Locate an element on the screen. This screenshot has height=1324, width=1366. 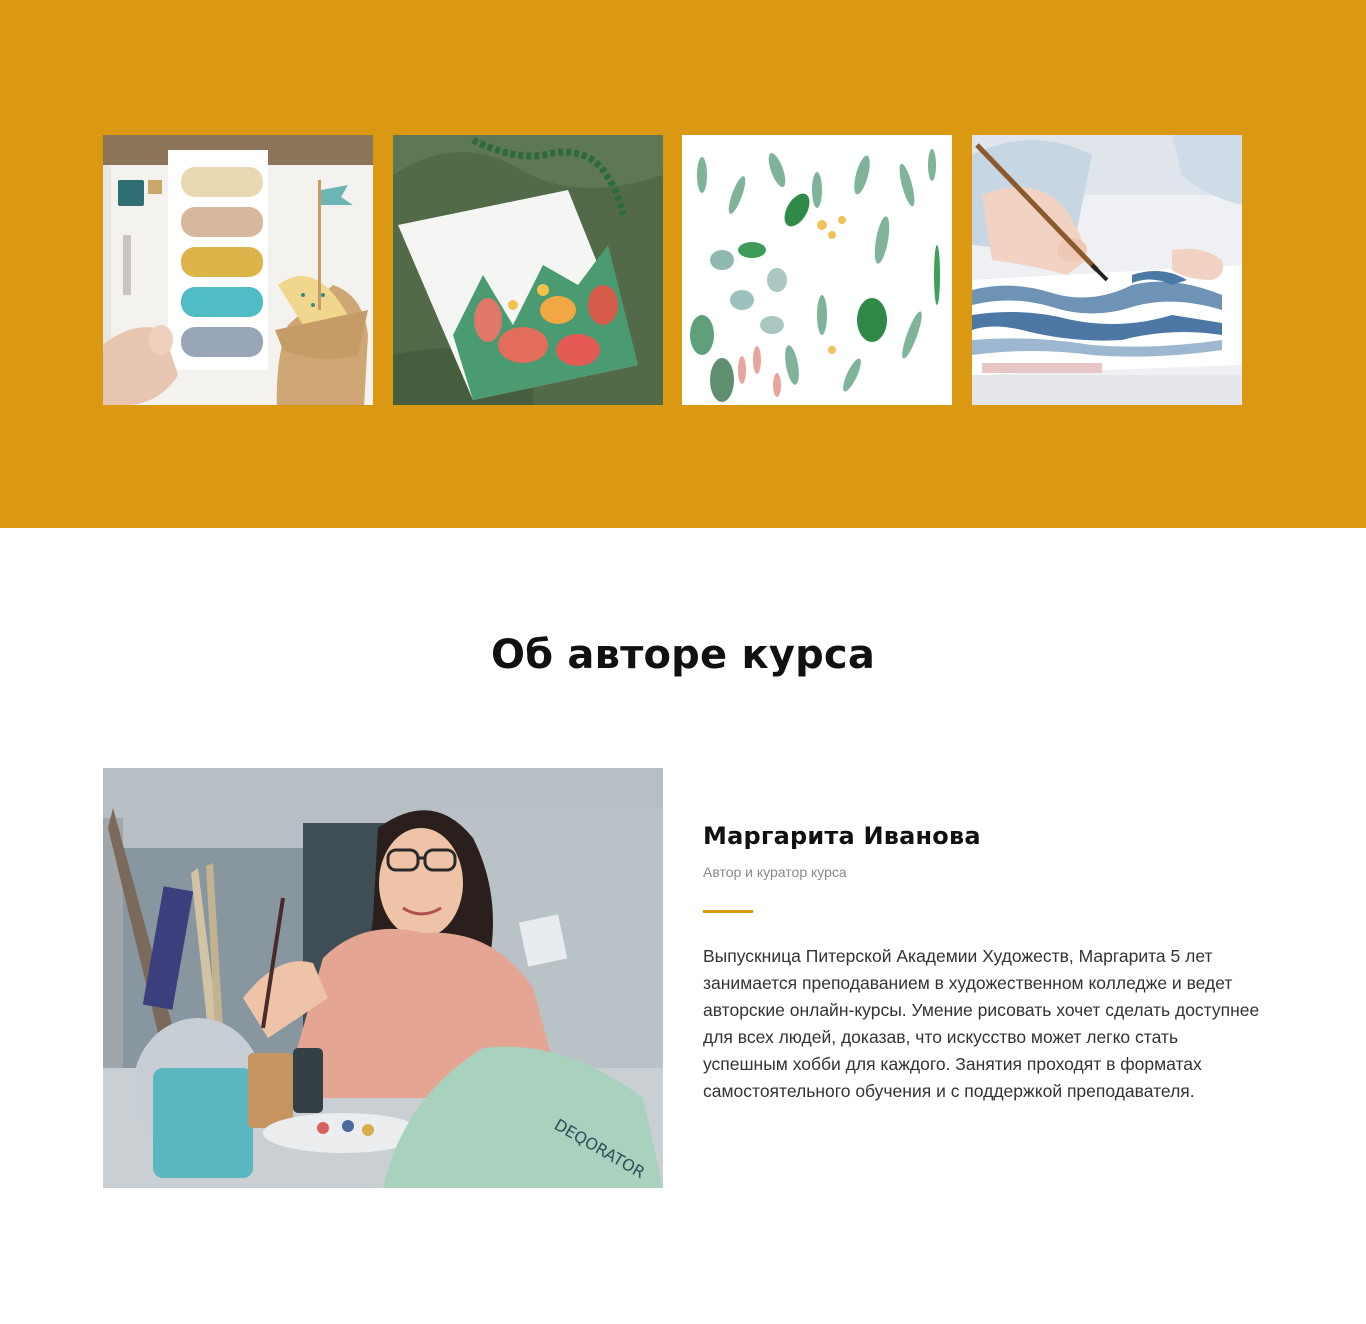
about-section-title: Об авторе курса is located at coordinates (683, 655).